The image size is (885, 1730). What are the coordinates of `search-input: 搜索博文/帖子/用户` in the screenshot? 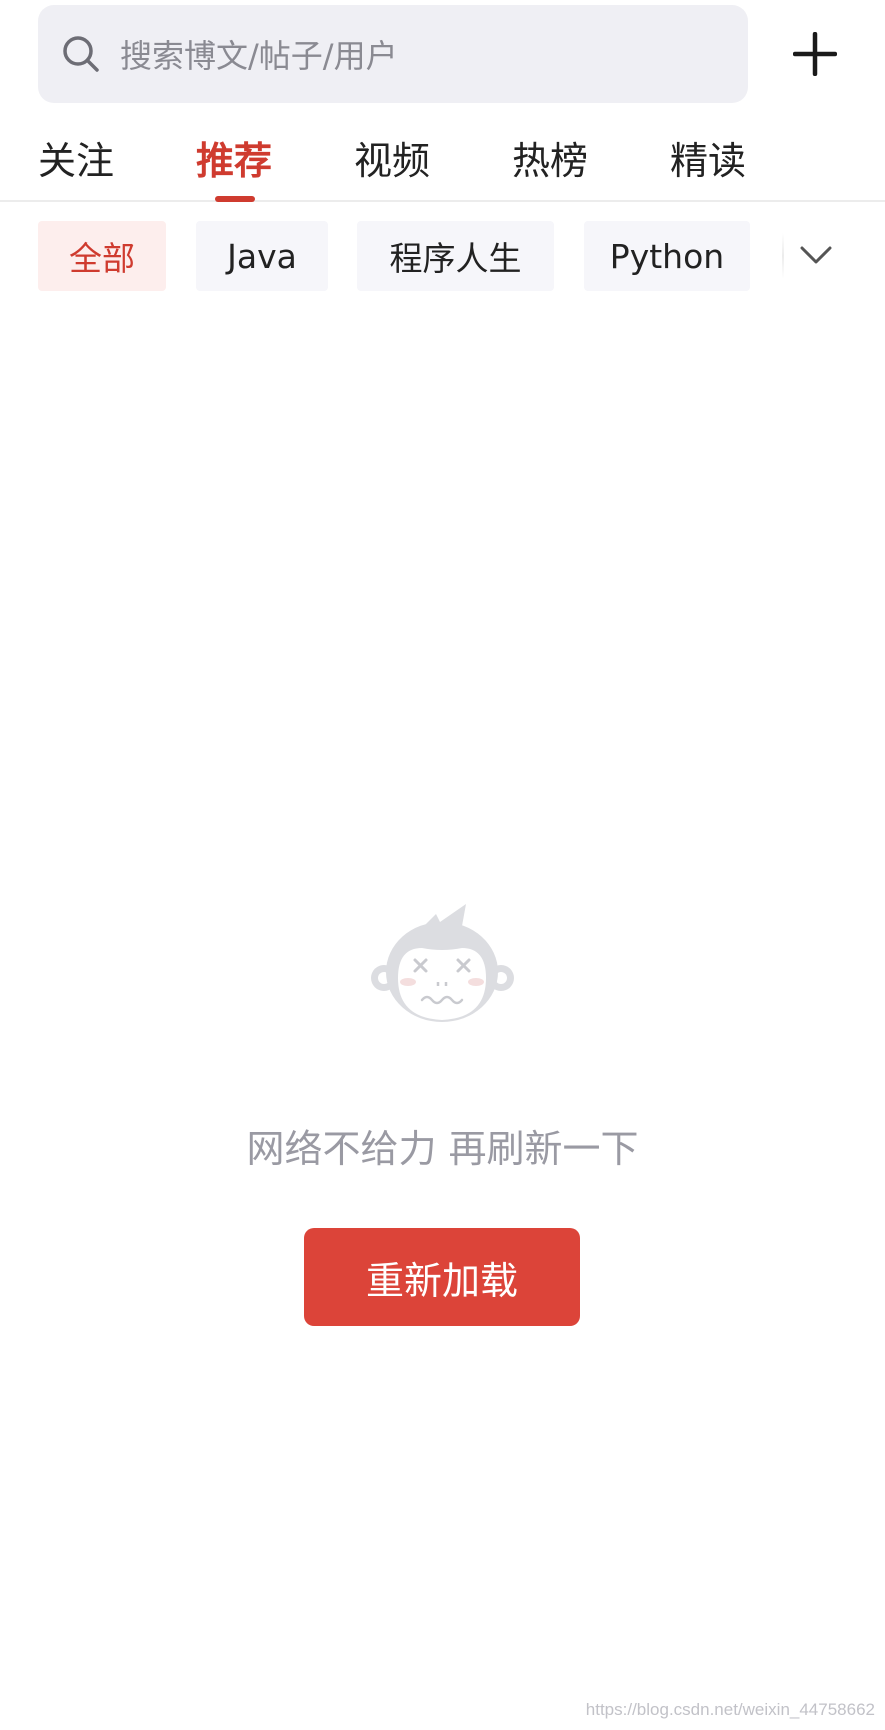 It's located at (393, 54).